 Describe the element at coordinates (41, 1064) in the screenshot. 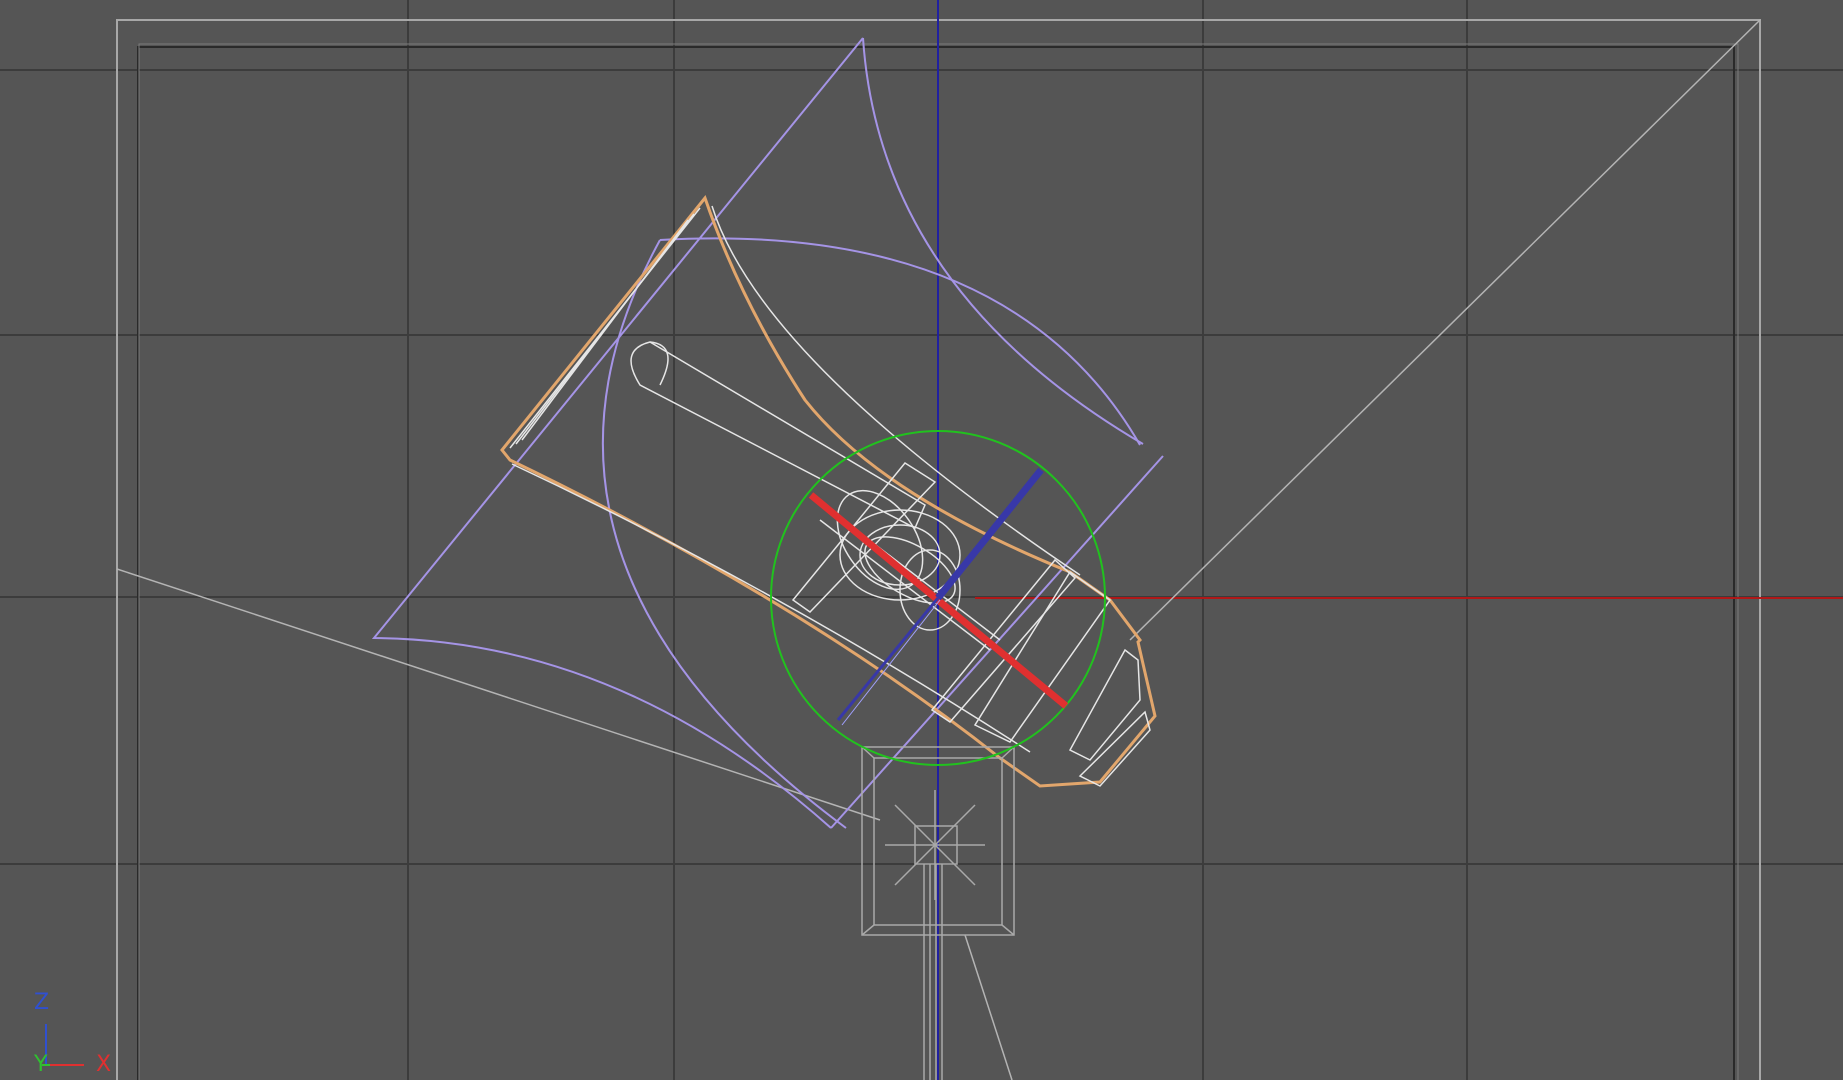

I see `axis-label-y: Y` at that location.